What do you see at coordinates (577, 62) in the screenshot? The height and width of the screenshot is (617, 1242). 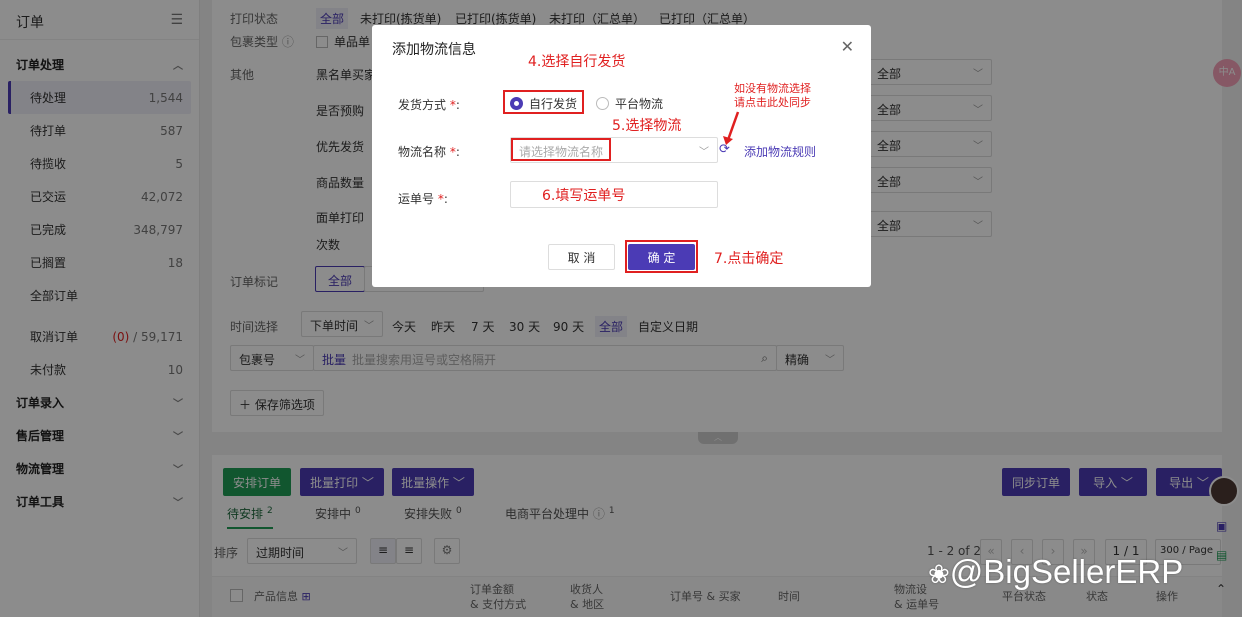 I see `annotation-step4: 4.选择自行发货` at bounding box center [577, 62].